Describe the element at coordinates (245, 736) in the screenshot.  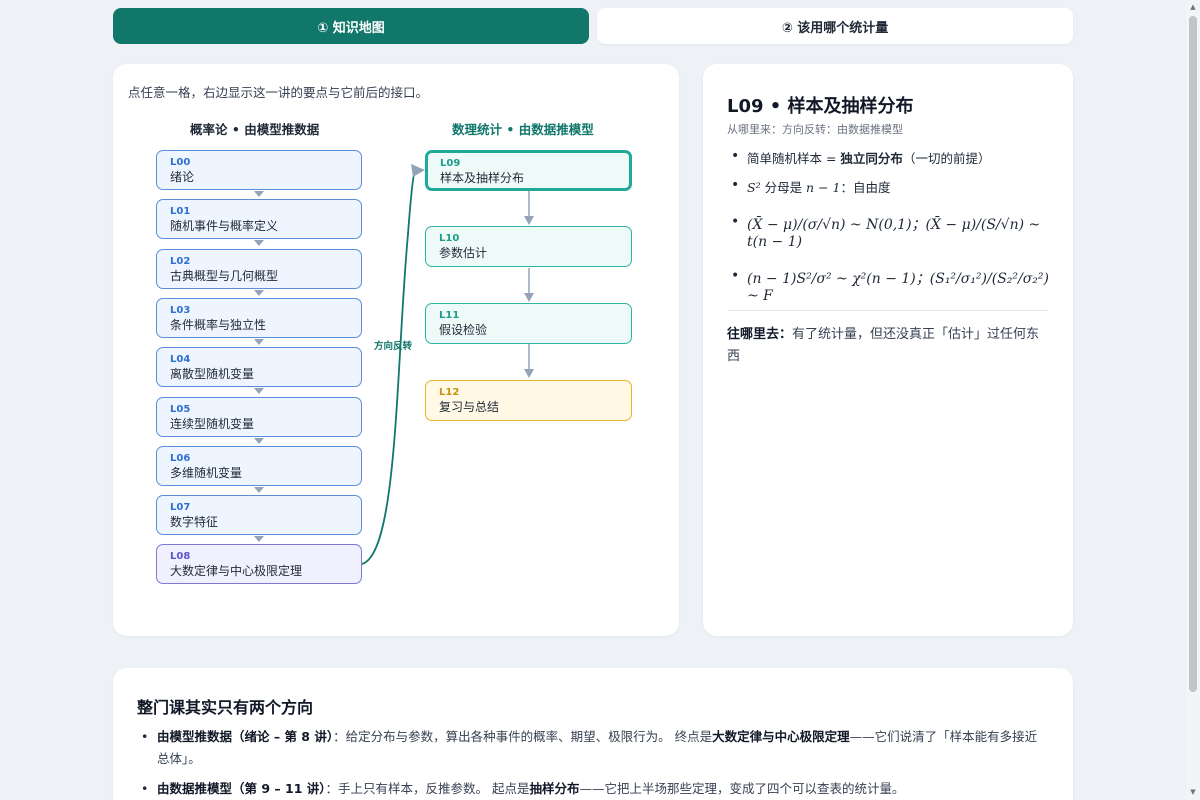
I see `summary-item-label: 由模型推数据（绪论 – 第 8 讲）` at that location.